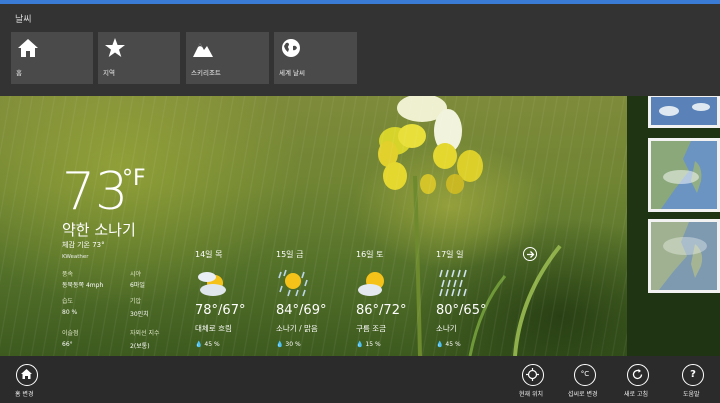 This screenshot has height=403, width=720. I want to click on app-title: 날씨, so click(23, 20).